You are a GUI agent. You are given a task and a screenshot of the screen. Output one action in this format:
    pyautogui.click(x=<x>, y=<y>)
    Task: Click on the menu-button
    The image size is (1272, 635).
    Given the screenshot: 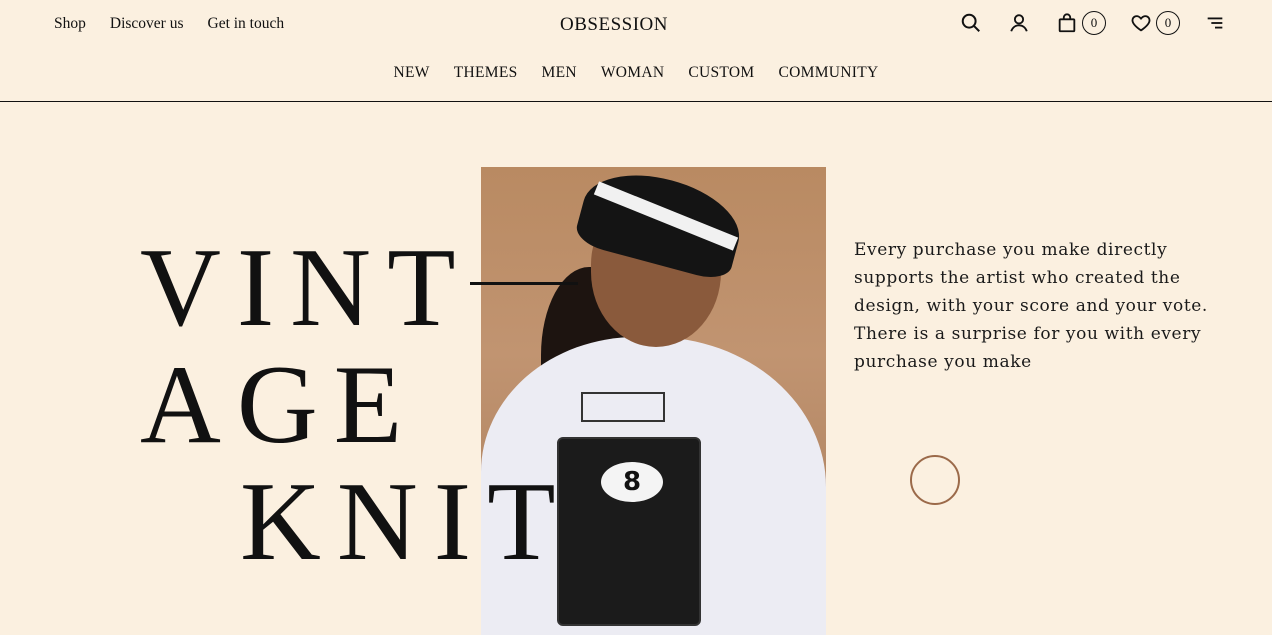 What is the action you would take?
    pyautogui.click(x=1215, y=23)
    